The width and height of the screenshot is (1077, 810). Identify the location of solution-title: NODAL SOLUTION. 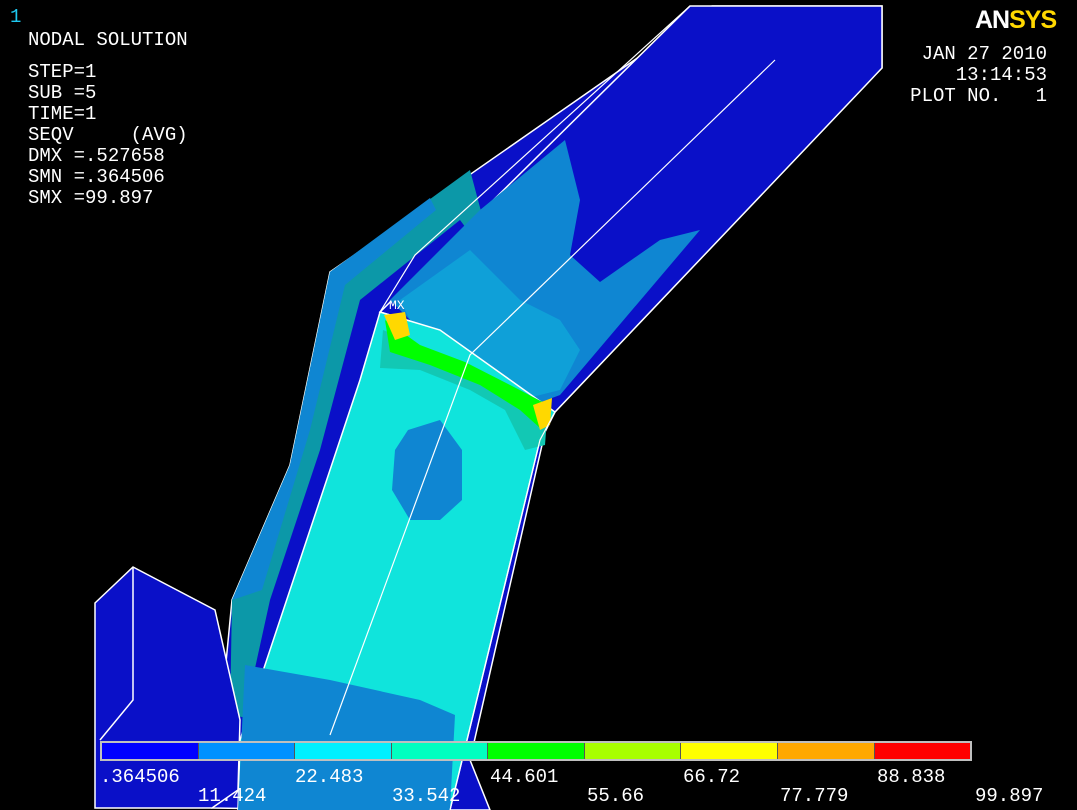
(108, 40).